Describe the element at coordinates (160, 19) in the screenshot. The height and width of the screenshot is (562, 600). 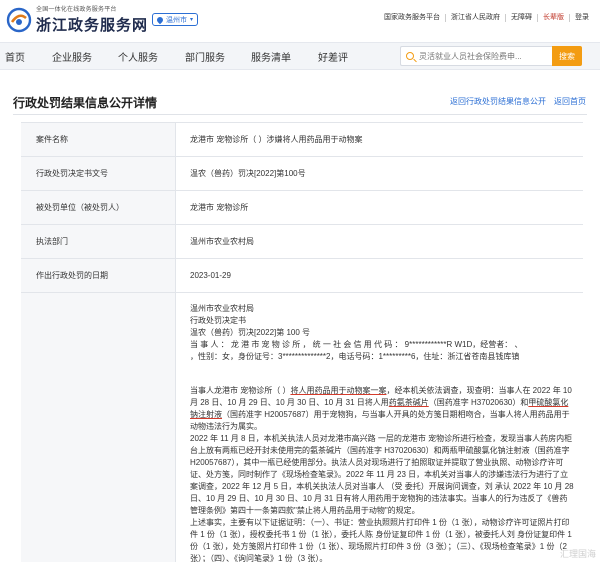
I see `location-pin-icon` at that location.